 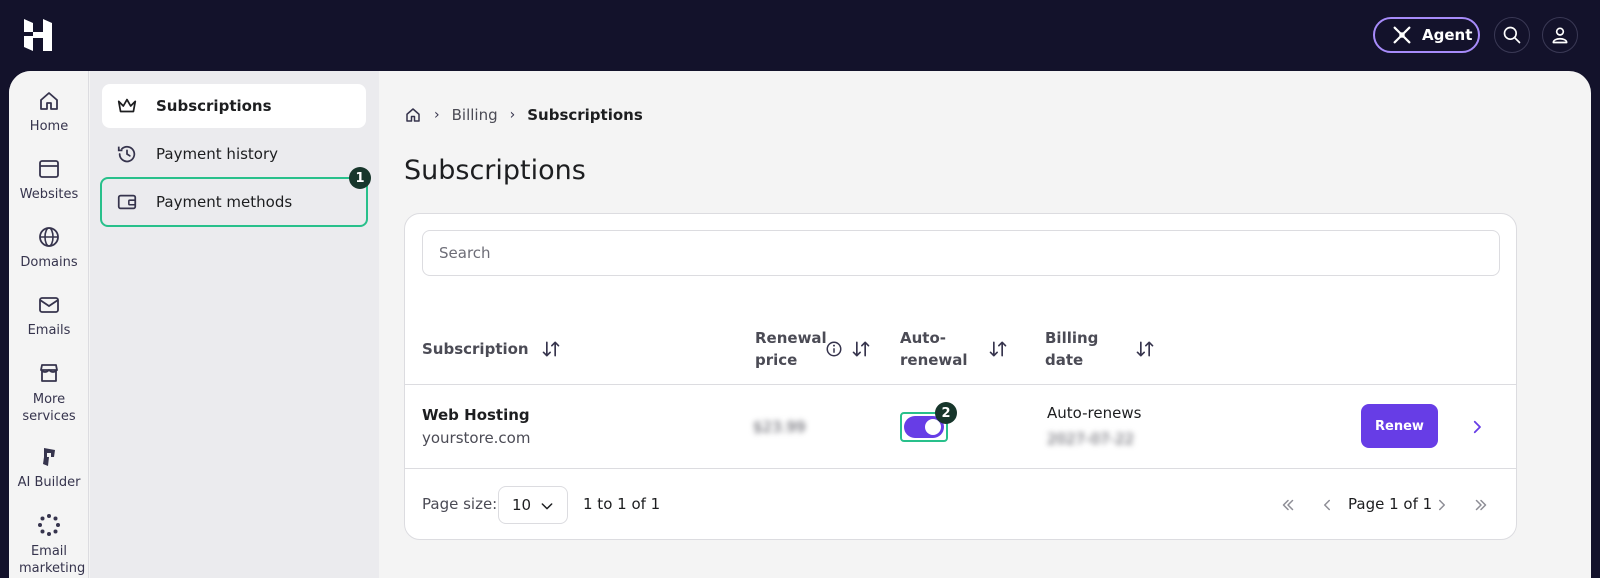 I want to click on wallet-icon, so click(x=127, y=202).